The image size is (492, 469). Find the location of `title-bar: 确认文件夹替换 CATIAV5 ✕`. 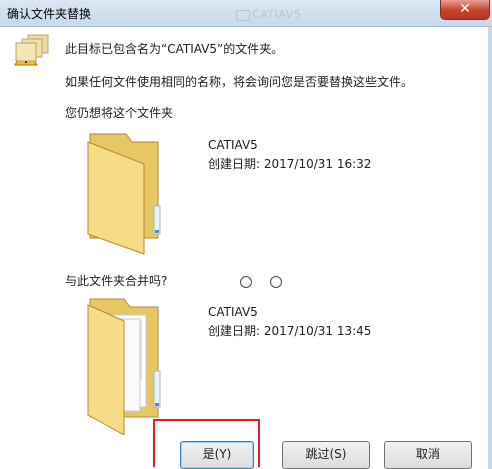

title-bar: 确认文件夹替换 CATIAV5 ✕ is located at coordinates (246, 13).